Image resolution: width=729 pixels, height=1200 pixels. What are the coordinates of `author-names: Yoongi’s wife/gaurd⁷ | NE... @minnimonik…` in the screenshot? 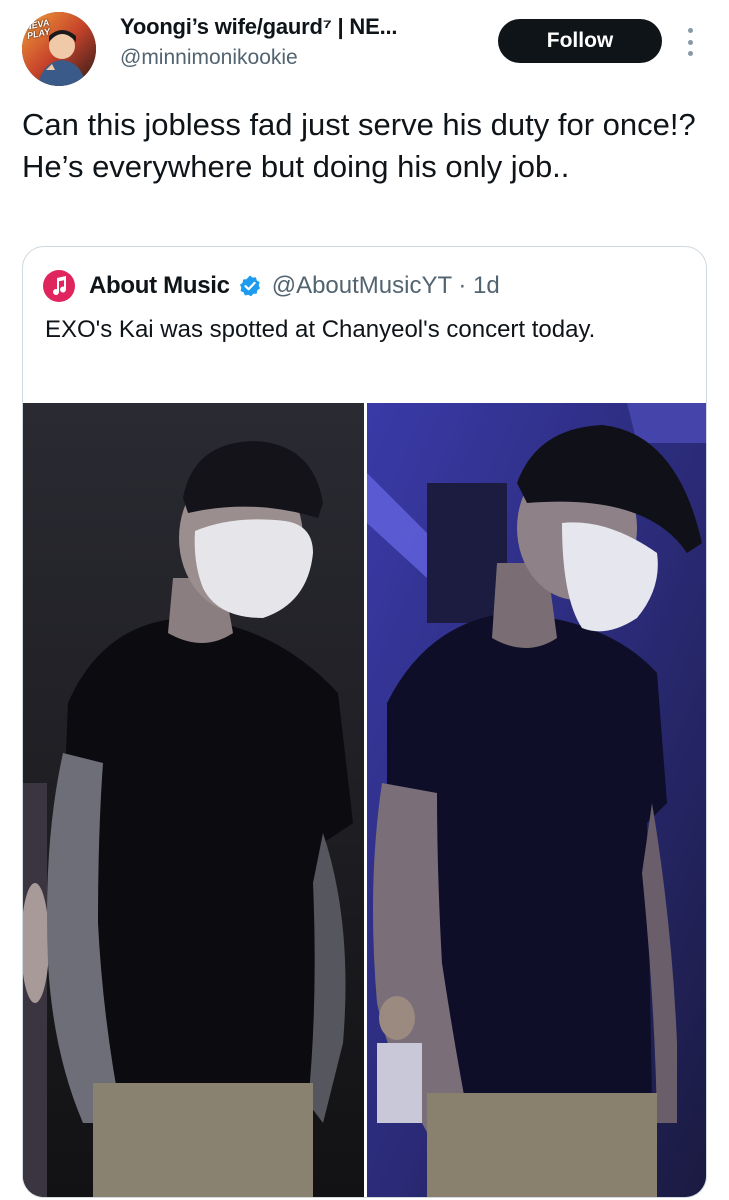 It's located at (300, 42).